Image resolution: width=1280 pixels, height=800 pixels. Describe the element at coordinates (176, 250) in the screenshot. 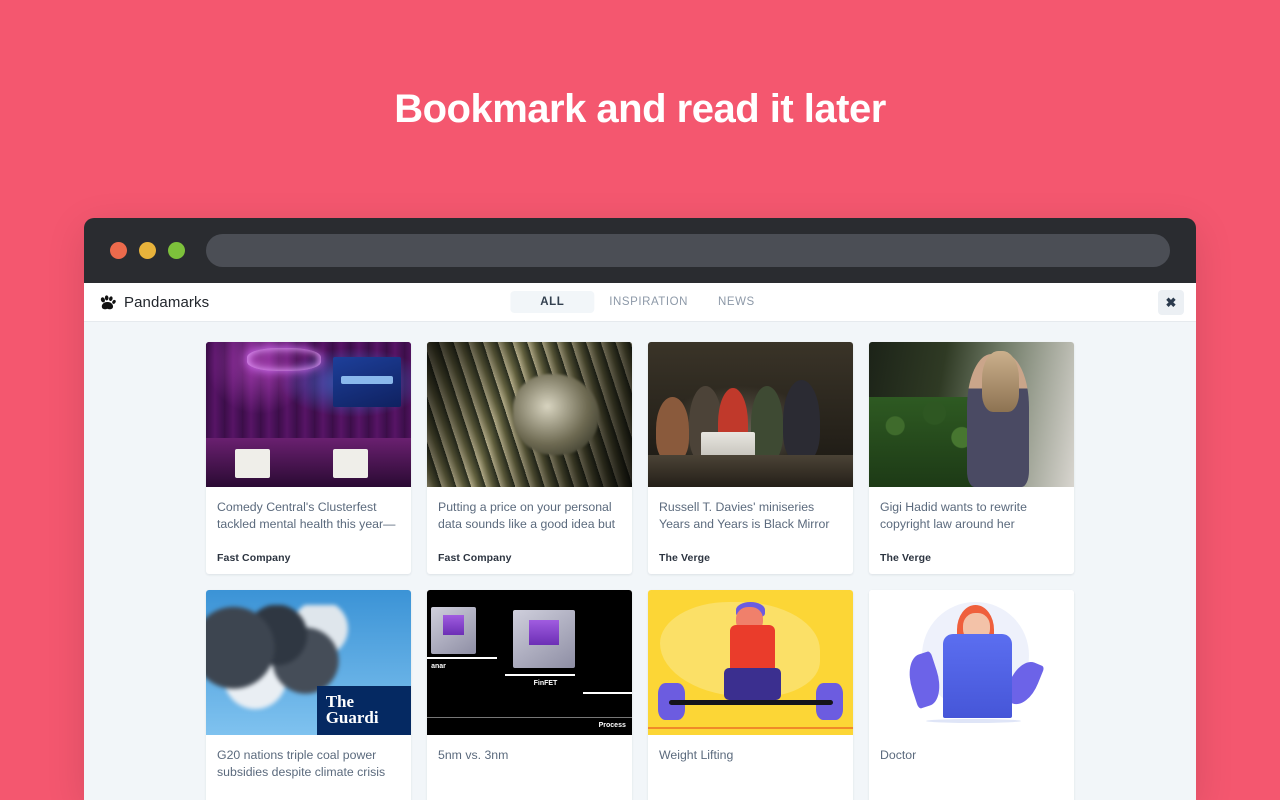

I see `maximize-dot` at that location.